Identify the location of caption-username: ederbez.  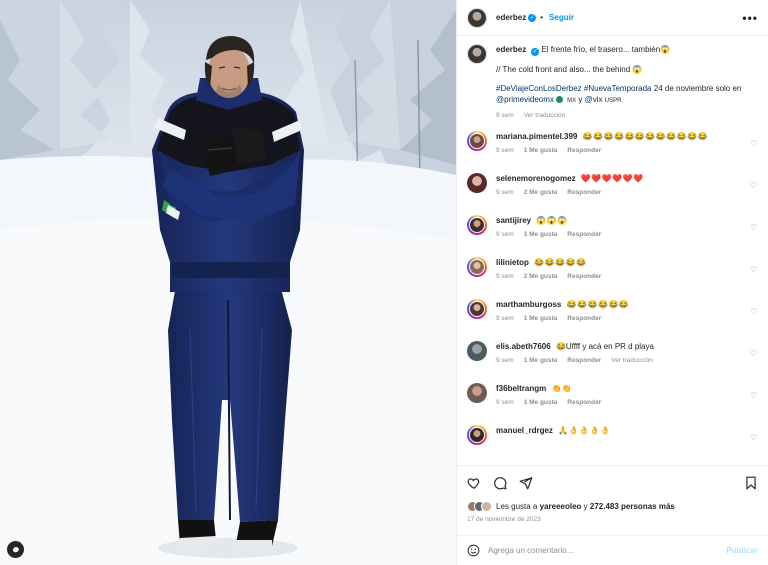
(511, 49).